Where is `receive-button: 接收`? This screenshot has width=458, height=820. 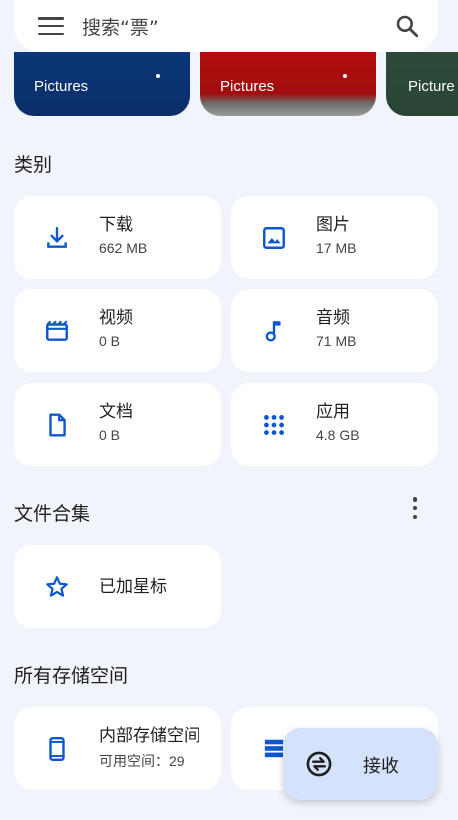 receive-button: 接收 is located at coordinates (360, 764).